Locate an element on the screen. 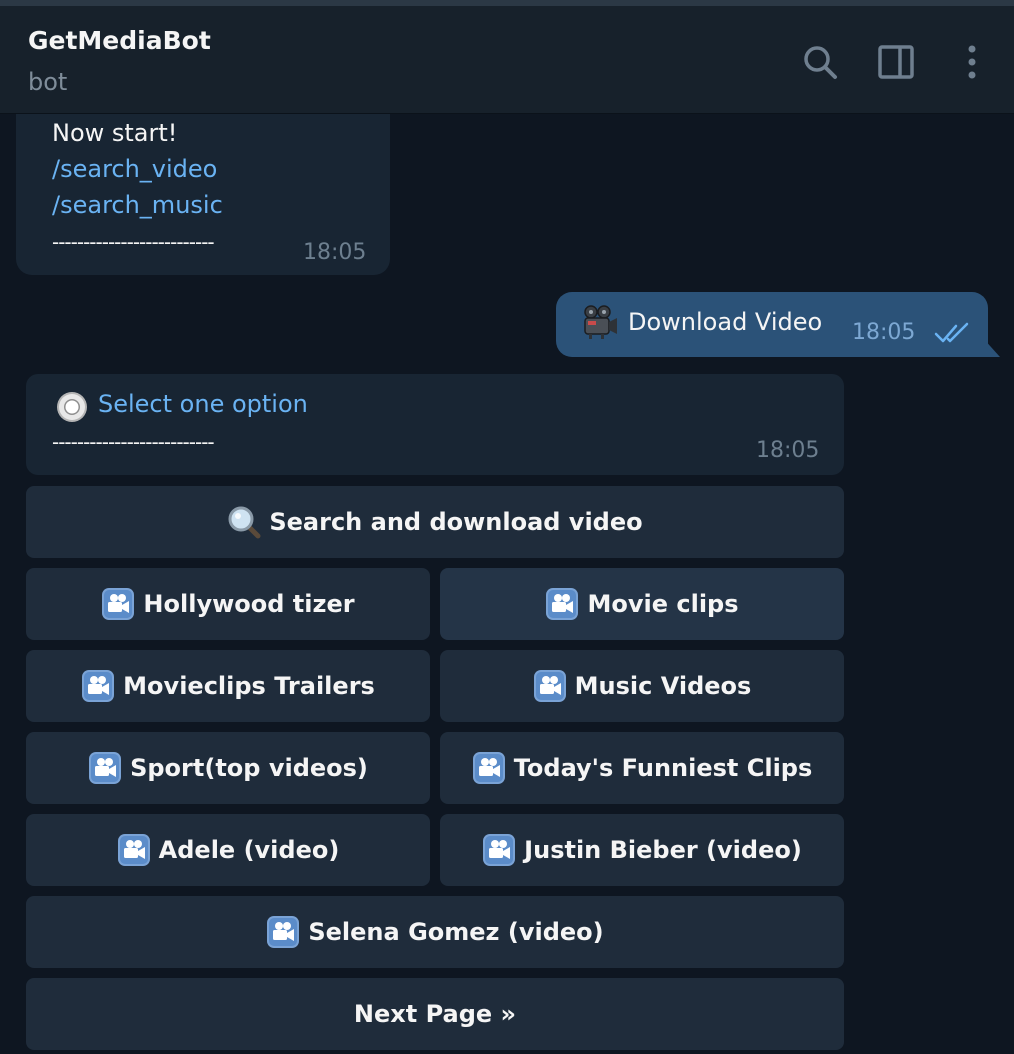  button-label: Search and download video is located at coordinates (456, 522).